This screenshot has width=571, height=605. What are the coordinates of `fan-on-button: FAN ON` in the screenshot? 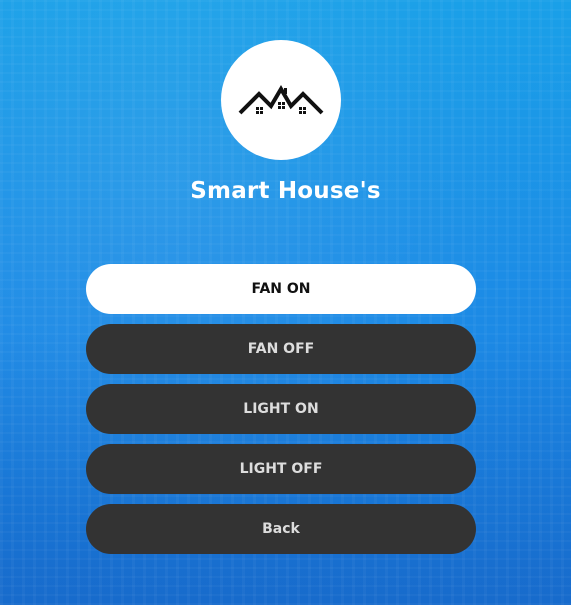 It's located at (281, 289).